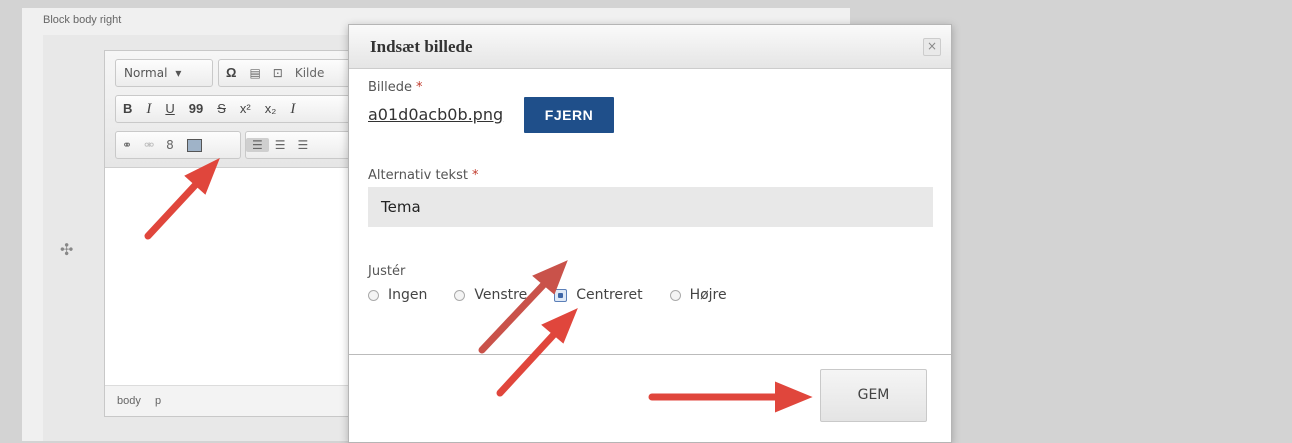 Image resolution: width=1292 pixels, height=443 pixels. What do you see at coordinates (794, 397) in the screenshot?
I see `arrowhead-icon` at bounding box center [794, 397].